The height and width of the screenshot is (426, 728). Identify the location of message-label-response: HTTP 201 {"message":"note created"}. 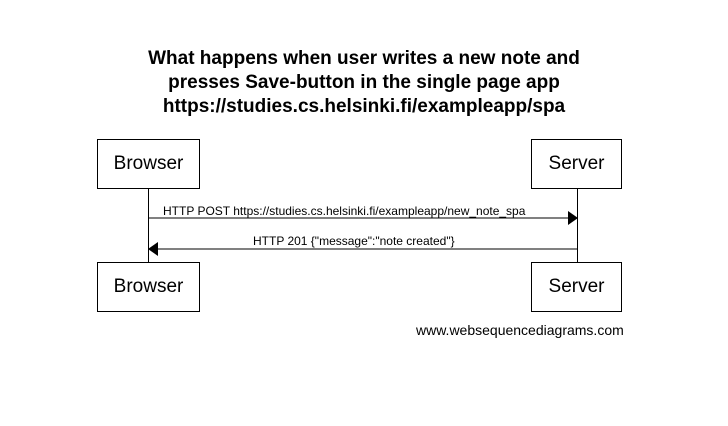
(354, 241).